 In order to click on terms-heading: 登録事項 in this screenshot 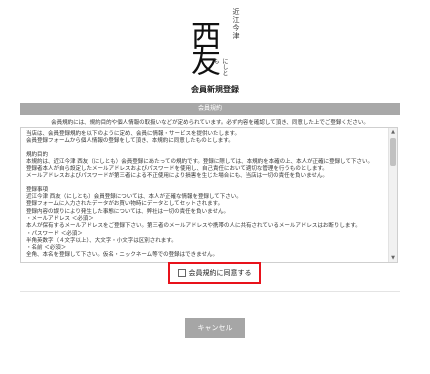, I will do `click(37, 189)`.